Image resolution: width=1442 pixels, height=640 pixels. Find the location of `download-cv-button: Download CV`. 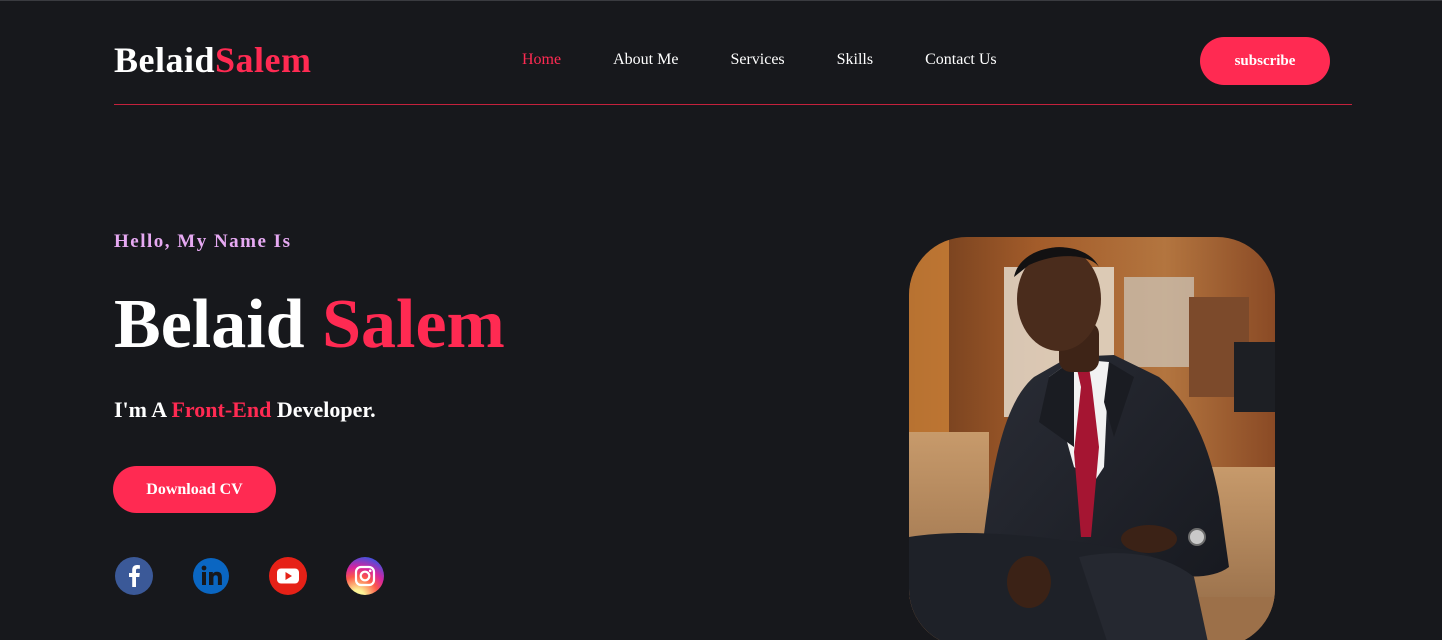

download-cv-button: Download CV is located at coordinates (194, 489).